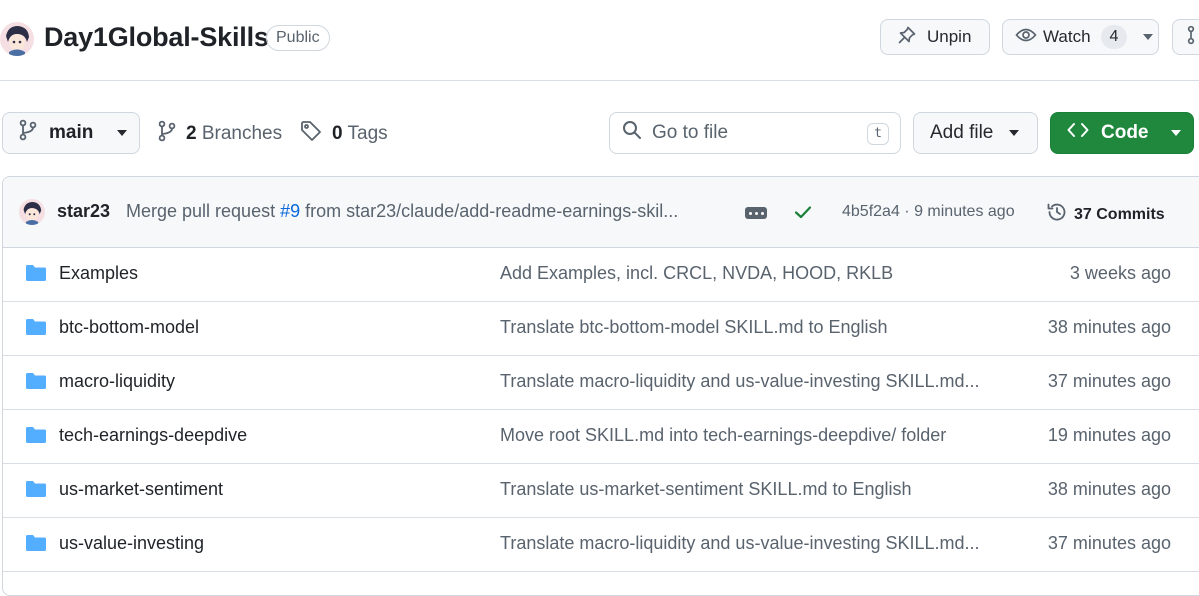 The image size is (1199, 596). What do you see at coordinates (153, 435) in the screenshot?
I see `file-name: tech-earnings-deepdive` at bounding box center [153, 435].